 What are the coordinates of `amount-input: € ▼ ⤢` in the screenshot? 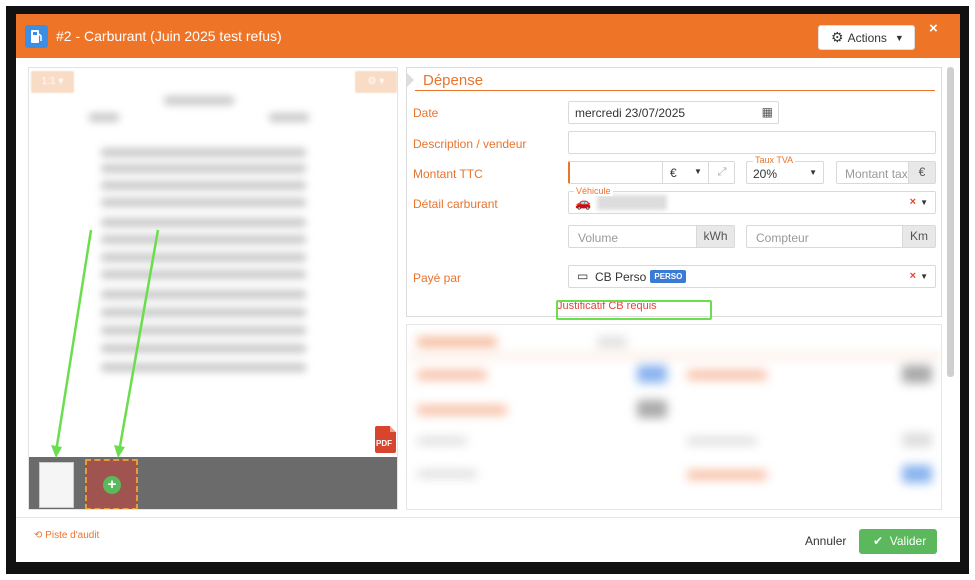 It's located at (651, 172).